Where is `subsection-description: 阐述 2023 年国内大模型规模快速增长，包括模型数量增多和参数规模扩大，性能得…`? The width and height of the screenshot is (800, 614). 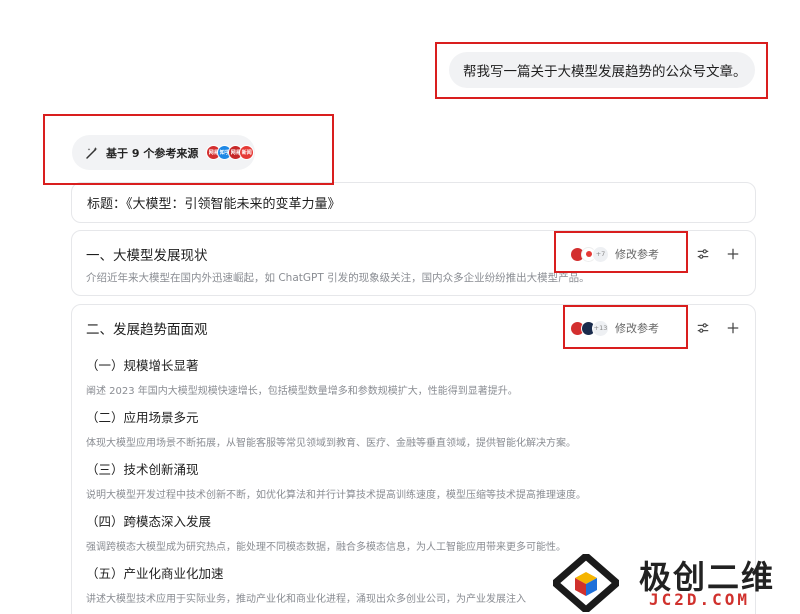 subsection-description: 阐述 2023 年国内大模型规模快速增长，包括模型数量增多和参数规模扩大，性能得… is located at coordinates (302, 391).